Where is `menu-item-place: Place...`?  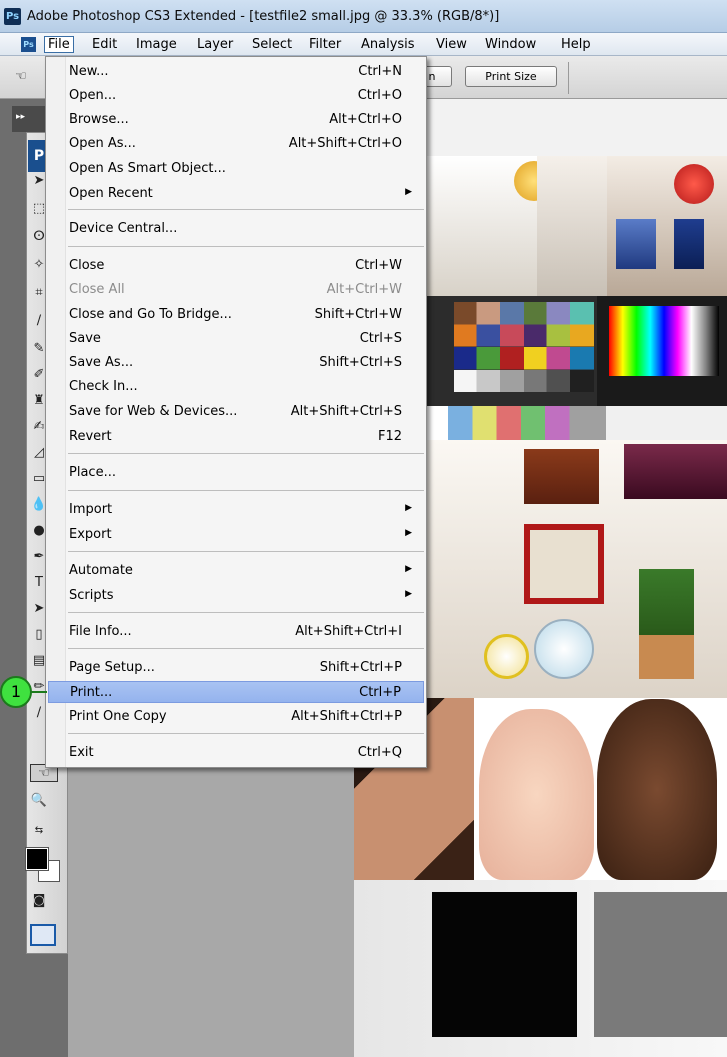
menu-item-place: Place... is located at coordinates (236, 473).